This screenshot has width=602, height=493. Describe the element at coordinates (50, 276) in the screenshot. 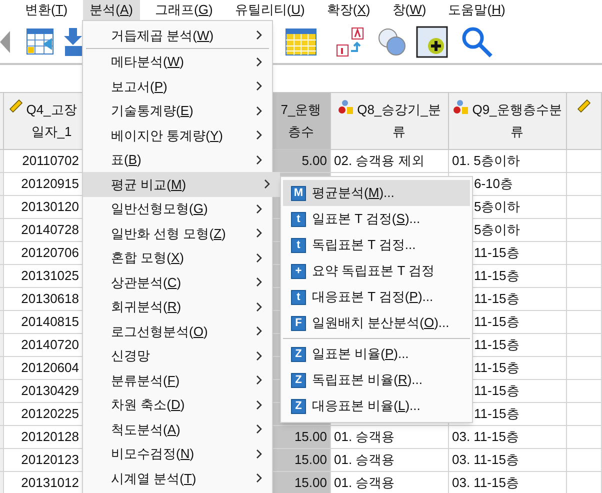

I see `table-cell-text: 20131025` at that location.